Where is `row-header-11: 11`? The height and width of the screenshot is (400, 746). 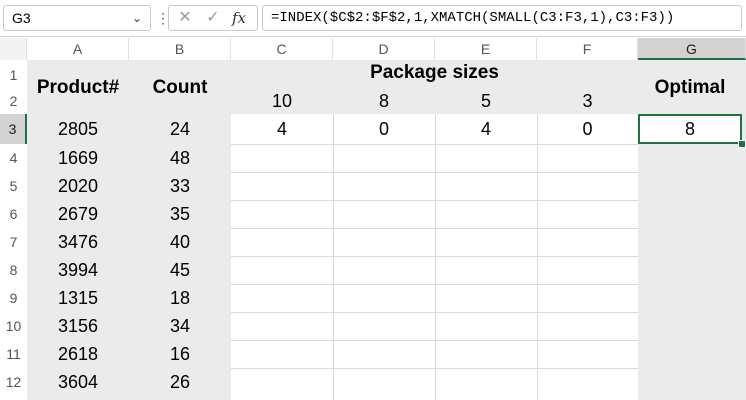
row-header-11: 11 is located at coordinates (13, 354).